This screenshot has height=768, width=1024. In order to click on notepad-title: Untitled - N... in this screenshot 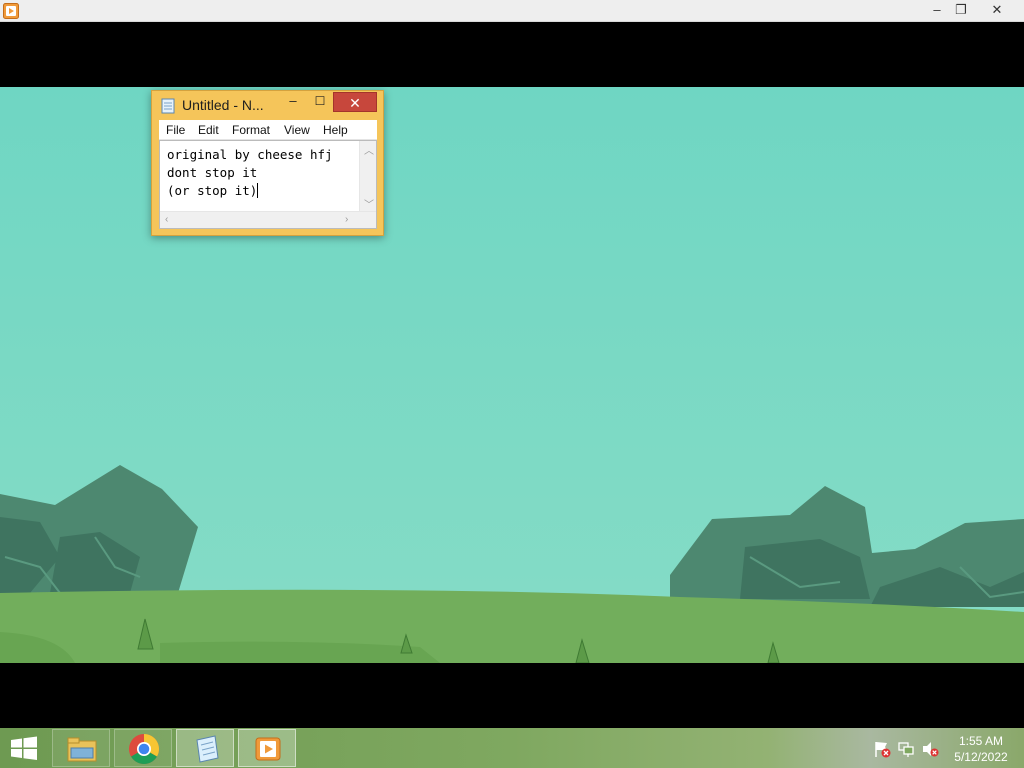, I will do `click(223, 105)`.